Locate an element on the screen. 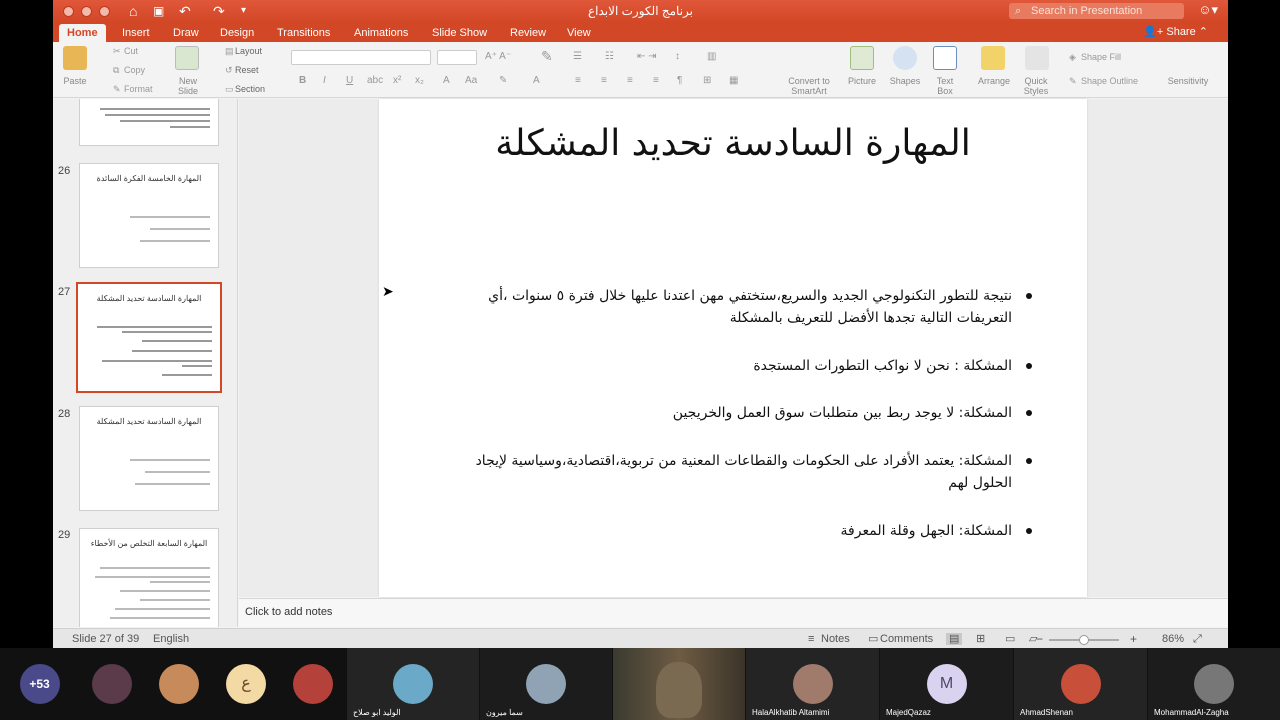 The image size is (1280, 720). tab-animations: Animations is located at coordinates (381, 33).